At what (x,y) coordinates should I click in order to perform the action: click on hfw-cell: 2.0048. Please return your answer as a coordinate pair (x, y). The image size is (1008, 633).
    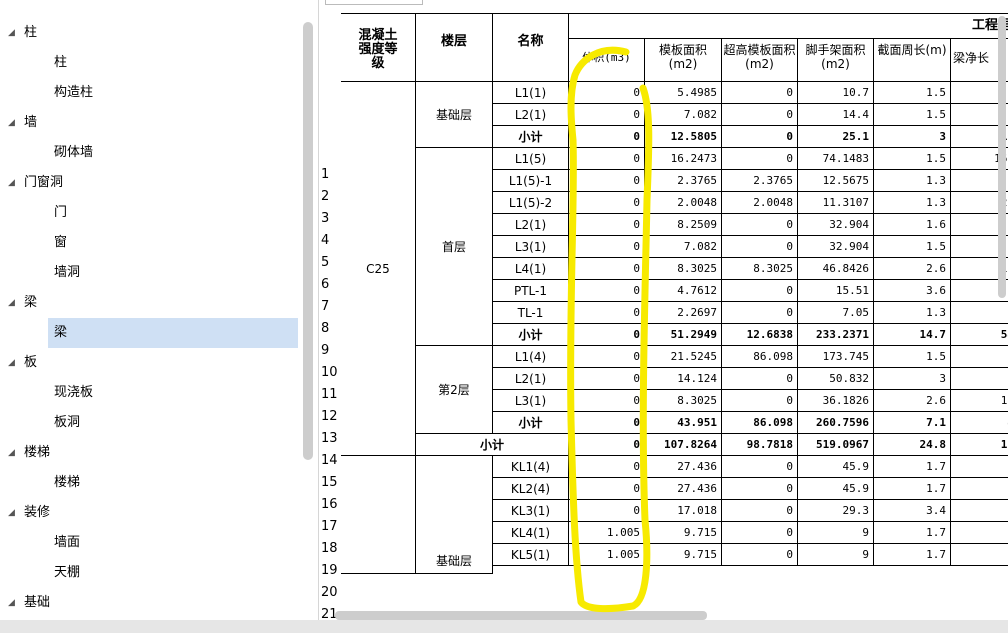
    Looking at the image, I should click on (760, 203).